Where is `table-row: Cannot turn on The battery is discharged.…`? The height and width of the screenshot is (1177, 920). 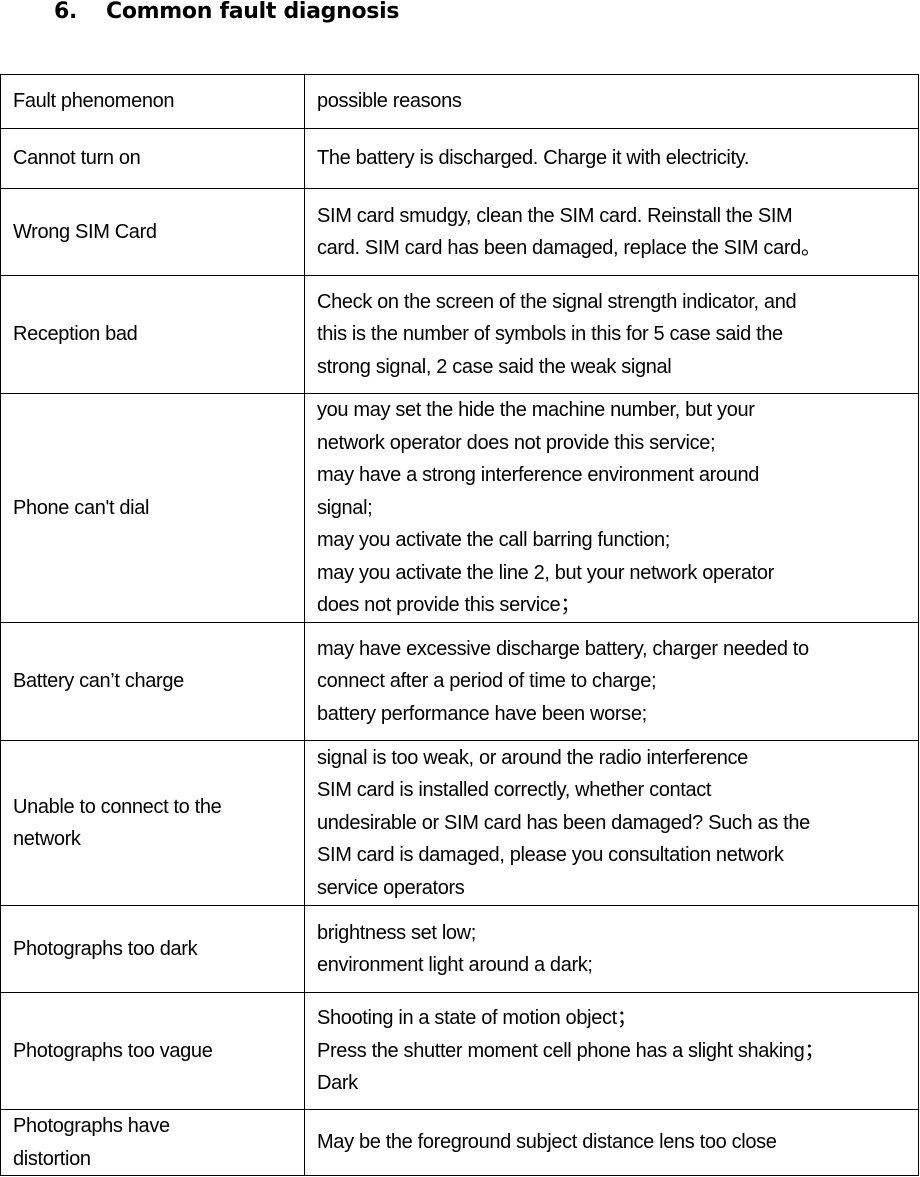 table-row: Cannot turn on The battery is discharged.… is located at coordinates (459, 158).